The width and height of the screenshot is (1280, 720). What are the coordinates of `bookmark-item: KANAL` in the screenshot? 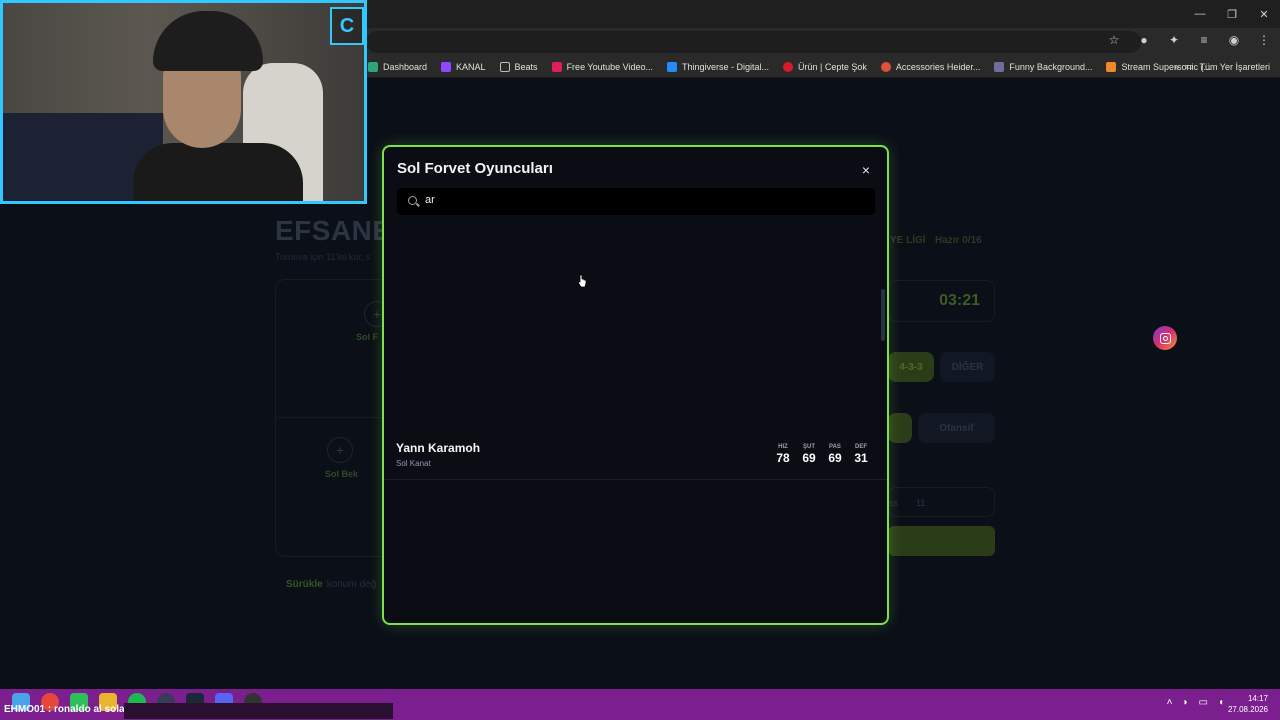 It's located at (463, 66).